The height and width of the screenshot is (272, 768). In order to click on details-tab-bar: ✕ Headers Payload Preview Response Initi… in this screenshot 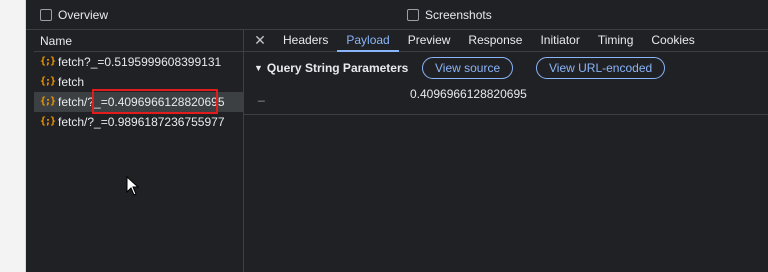, I will do `click(506, 41)`.